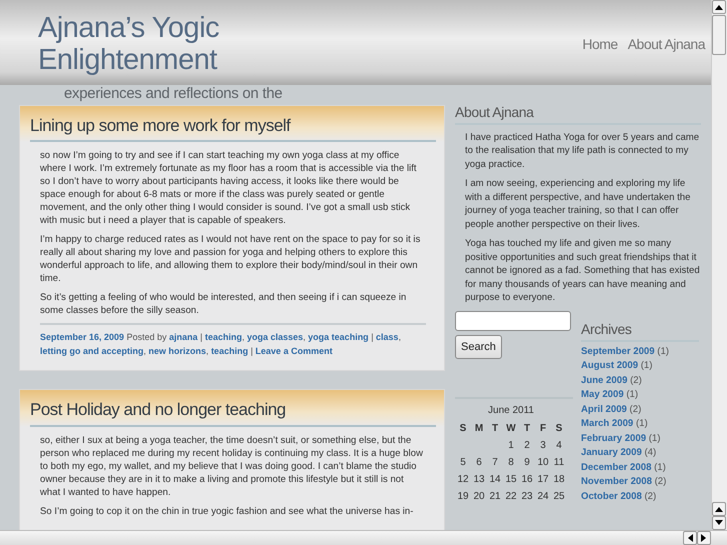  What do you see at coordinates (543, 429) in the screenshot?
I see `weekday-label: F` at bounding box center [543, 429].